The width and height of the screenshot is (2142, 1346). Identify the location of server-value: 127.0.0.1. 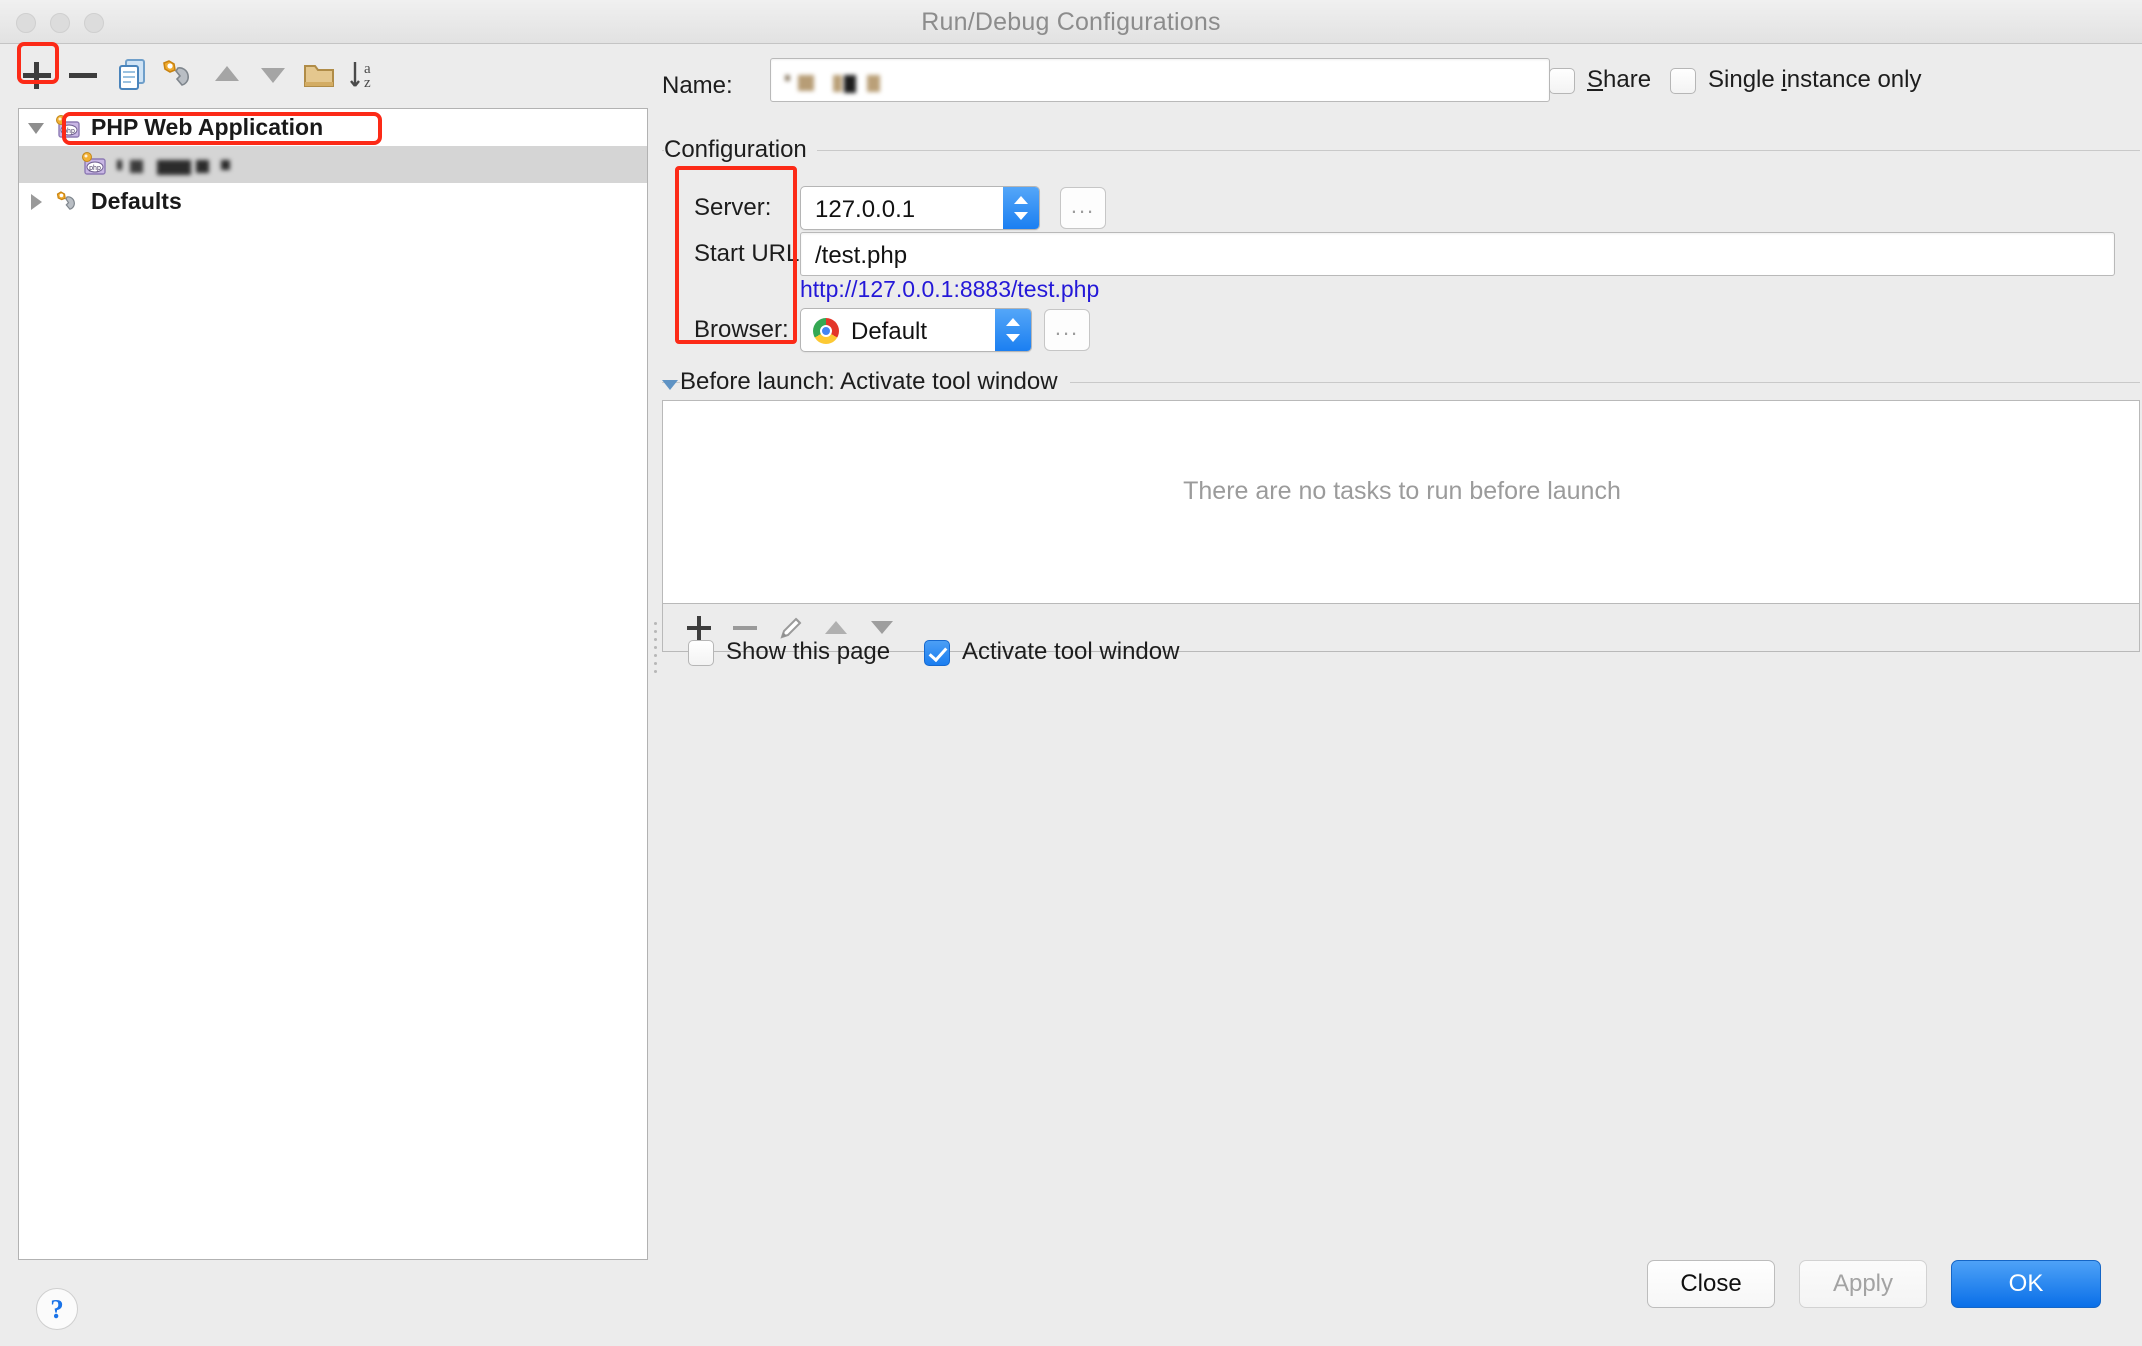
(865, 209).